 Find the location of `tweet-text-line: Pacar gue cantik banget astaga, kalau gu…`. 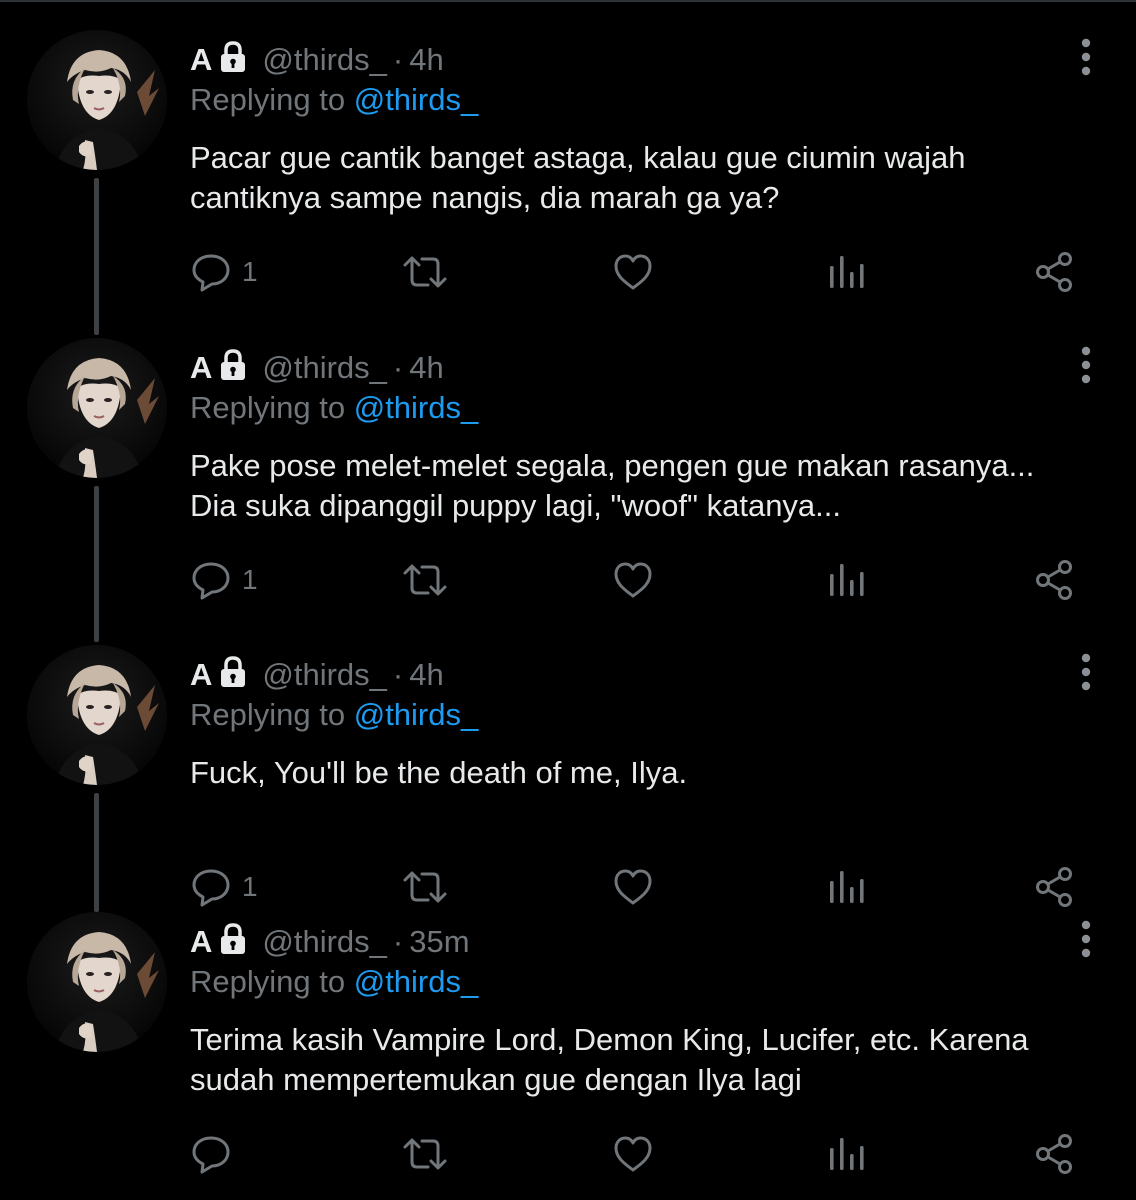

tweet-text-line: Pacar gue cantik banget astaga, kalau gu… is located at coordinates (578, 157).